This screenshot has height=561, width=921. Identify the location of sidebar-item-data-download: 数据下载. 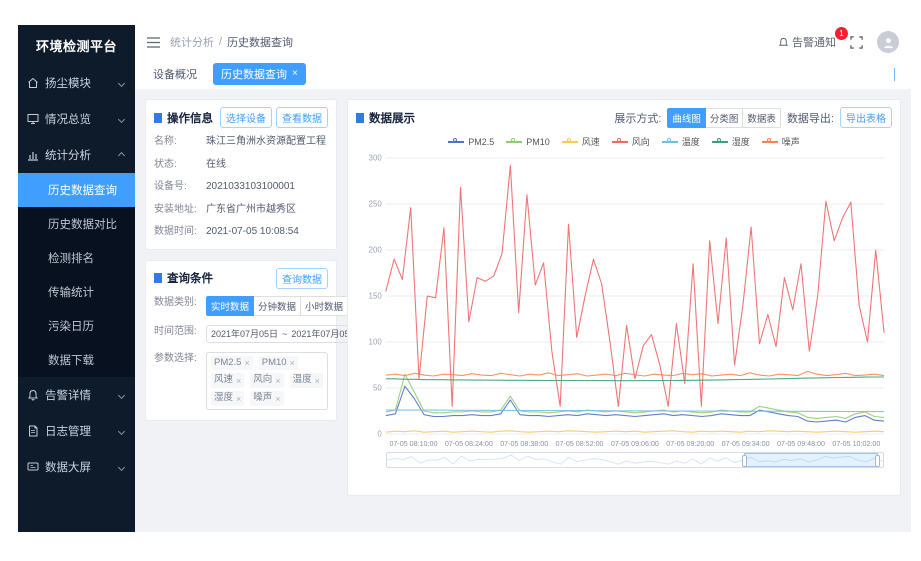
(76, 360).